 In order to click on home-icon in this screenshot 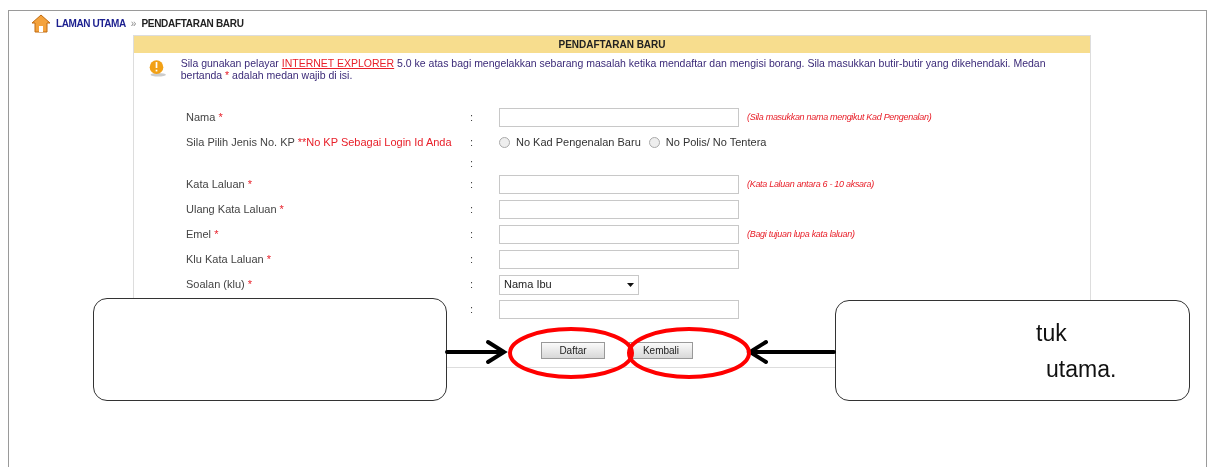, I will do `click(41, 23)`.